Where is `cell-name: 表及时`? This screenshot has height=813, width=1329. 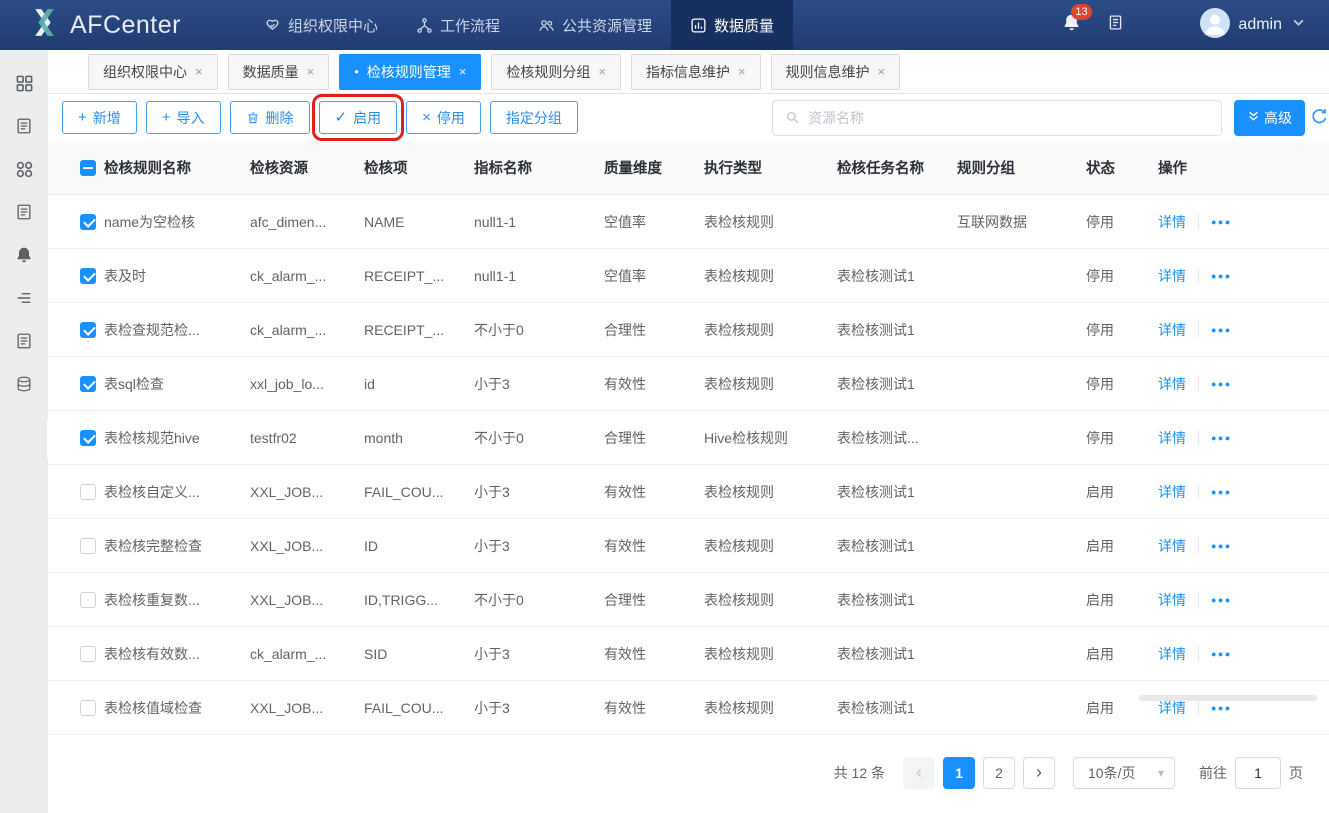
cell-name: 表及时 is located at coordinates (125, 275).